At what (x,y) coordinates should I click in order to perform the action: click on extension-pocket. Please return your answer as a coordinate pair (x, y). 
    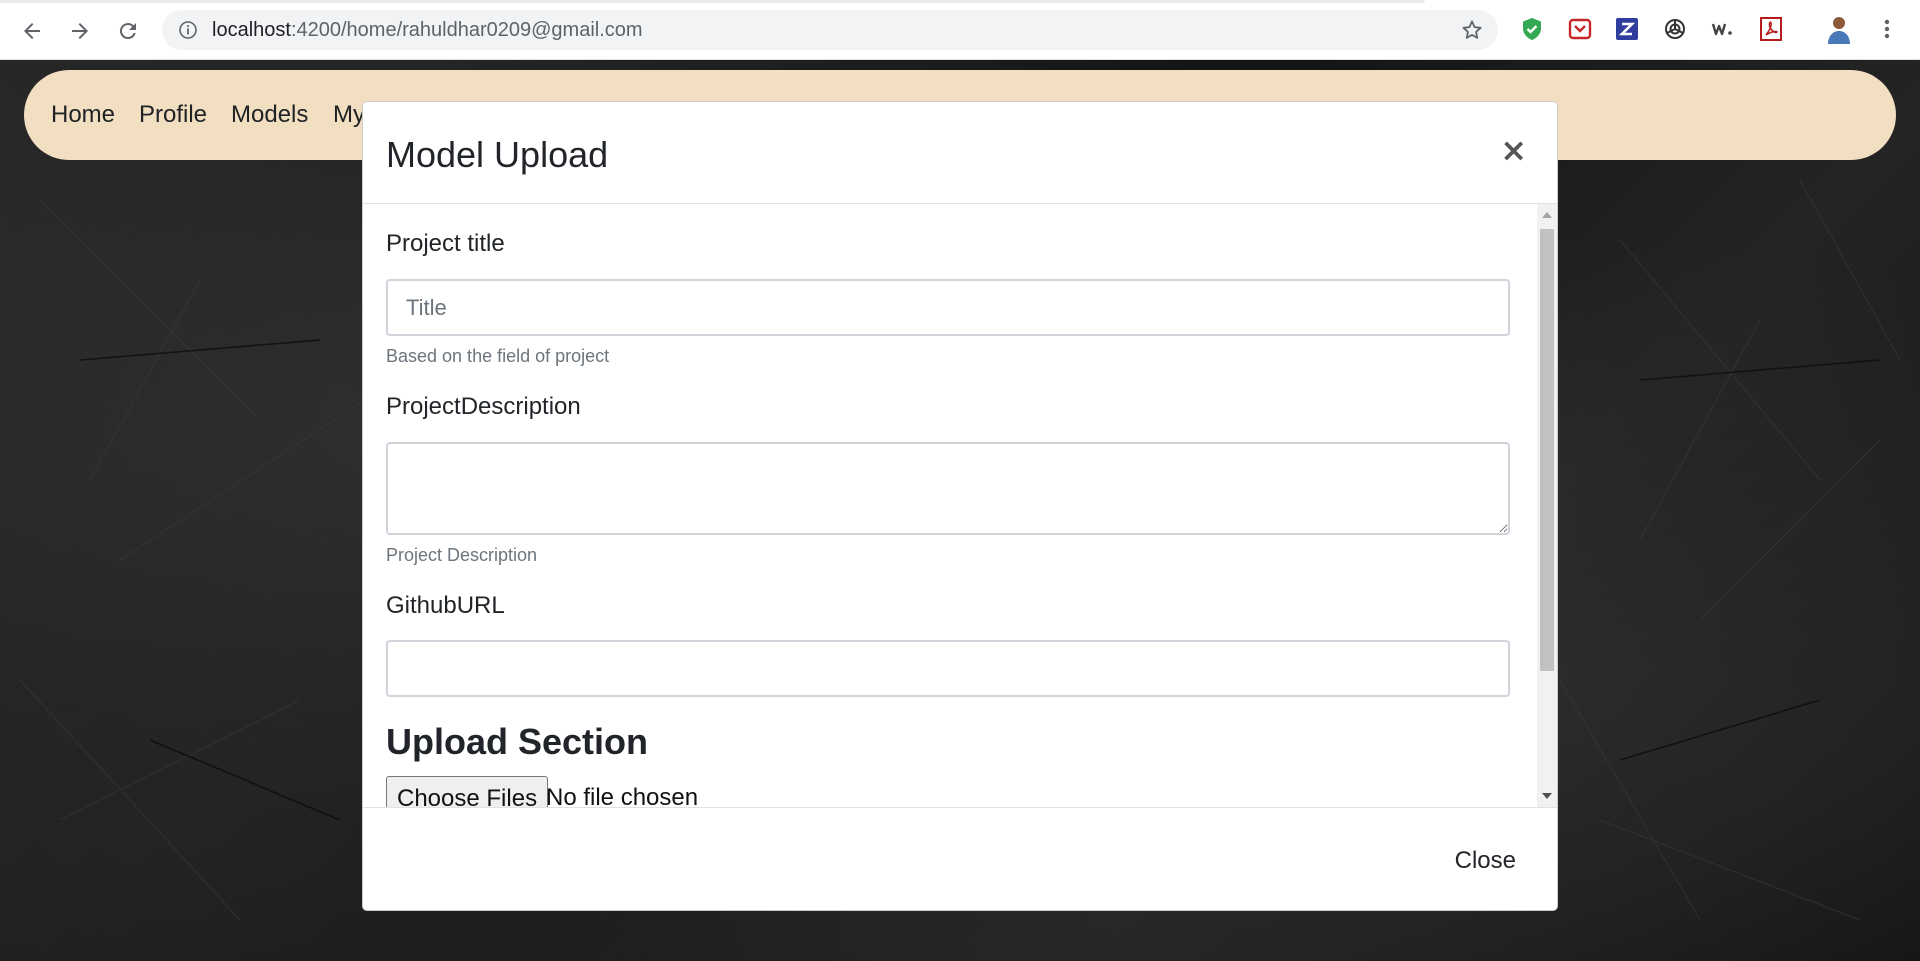
    Looking at the image, I should click on (1580, 29).